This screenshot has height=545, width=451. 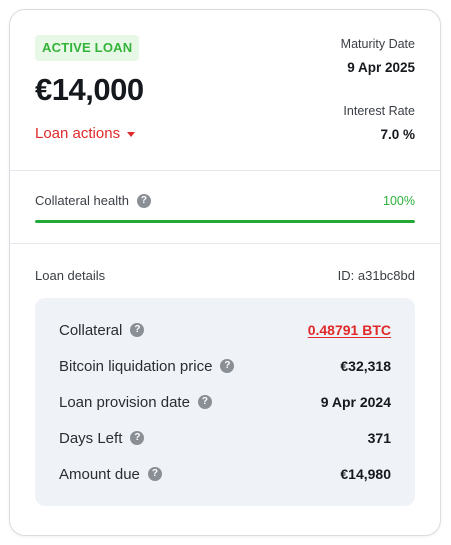 I want to click on loan-actions-button: Loan actions, so click(x=85, y=133).